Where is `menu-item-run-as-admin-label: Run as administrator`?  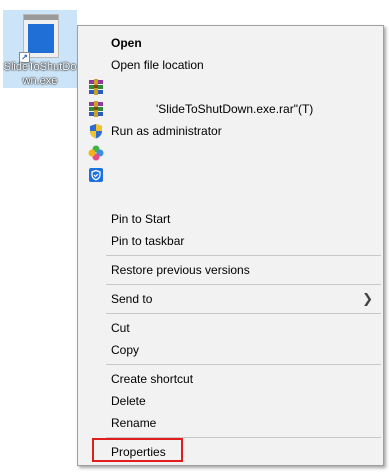
menu-item-run-as-admin-label: Run as administrator is located at coordinates (166, 131).